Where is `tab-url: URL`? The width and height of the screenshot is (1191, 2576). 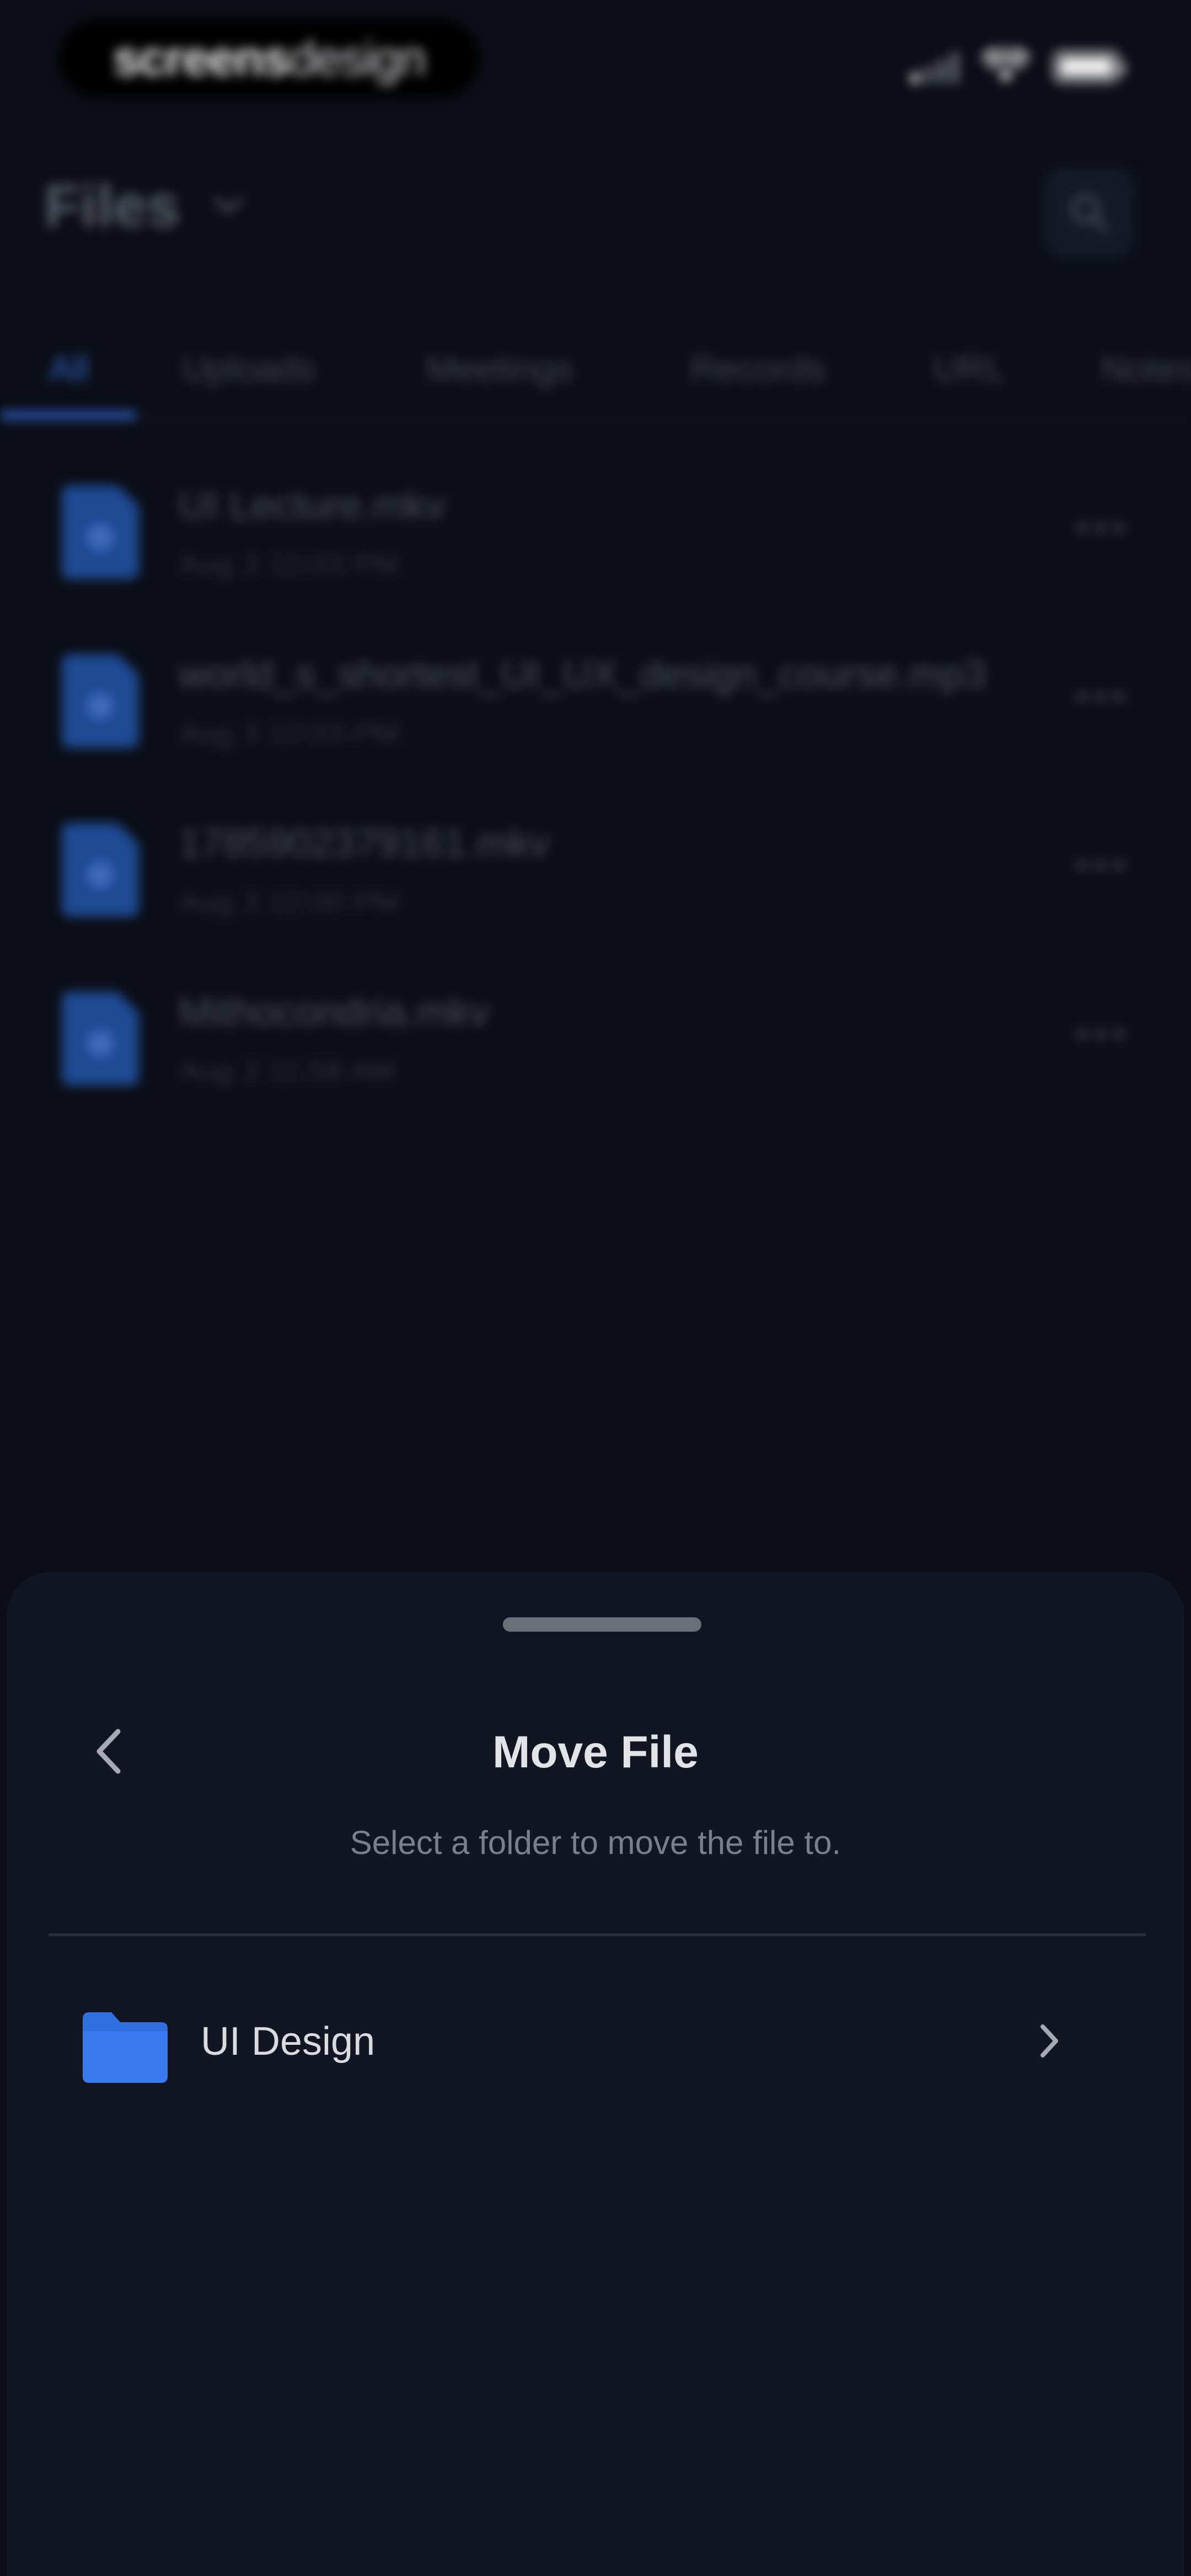
tab-url: URL is located at coordinates (969, 368).